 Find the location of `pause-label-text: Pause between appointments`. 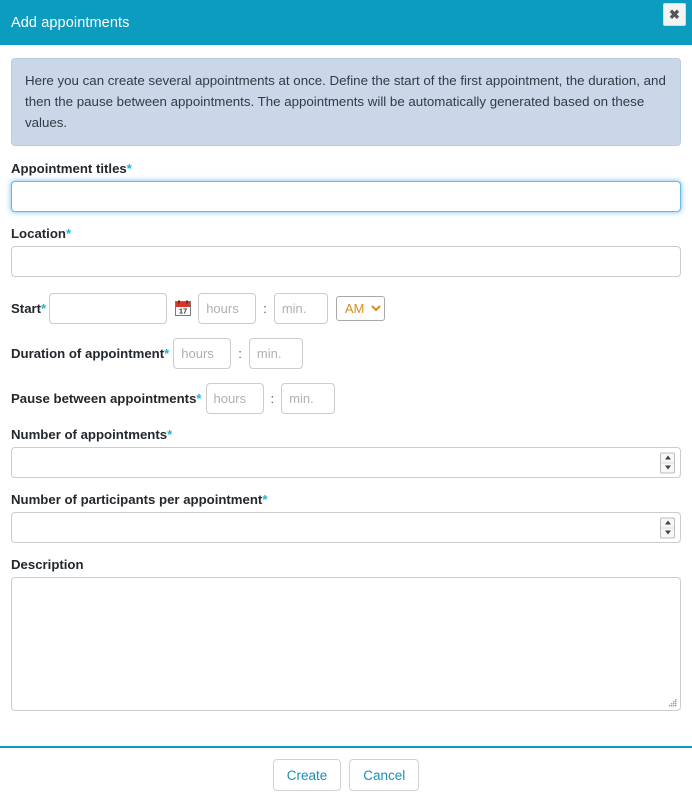

pause-label-text: Pause between appointments is located at coordinates (104, 398).